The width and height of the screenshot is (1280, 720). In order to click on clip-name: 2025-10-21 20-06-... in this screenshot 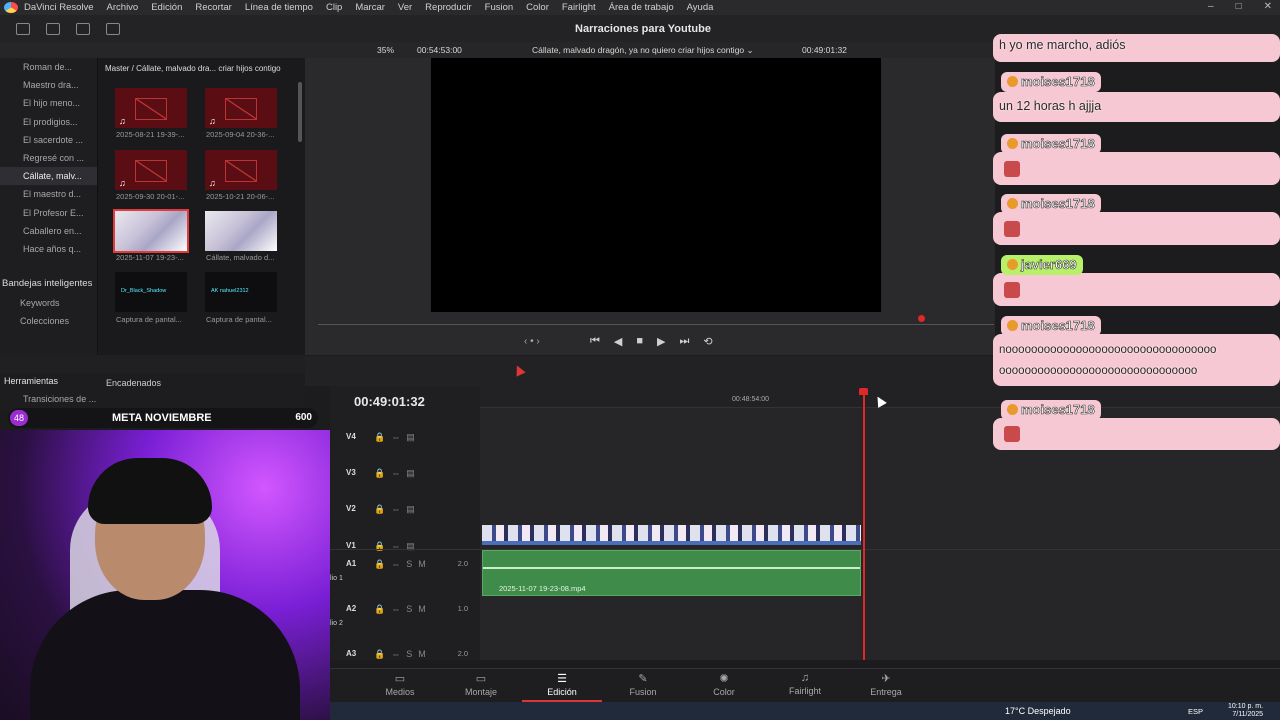, I will do `click(240, 196)`.